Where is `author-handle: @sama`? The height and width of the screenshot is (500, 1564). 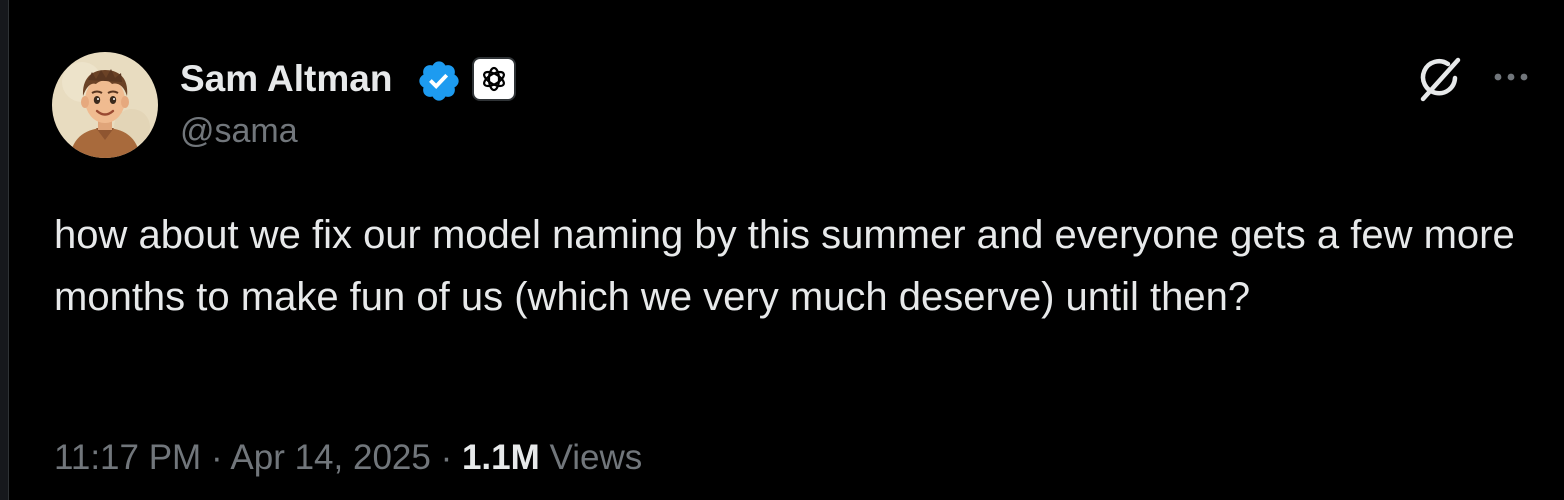 author-handle: @sama is located at coordinates (239, 131).